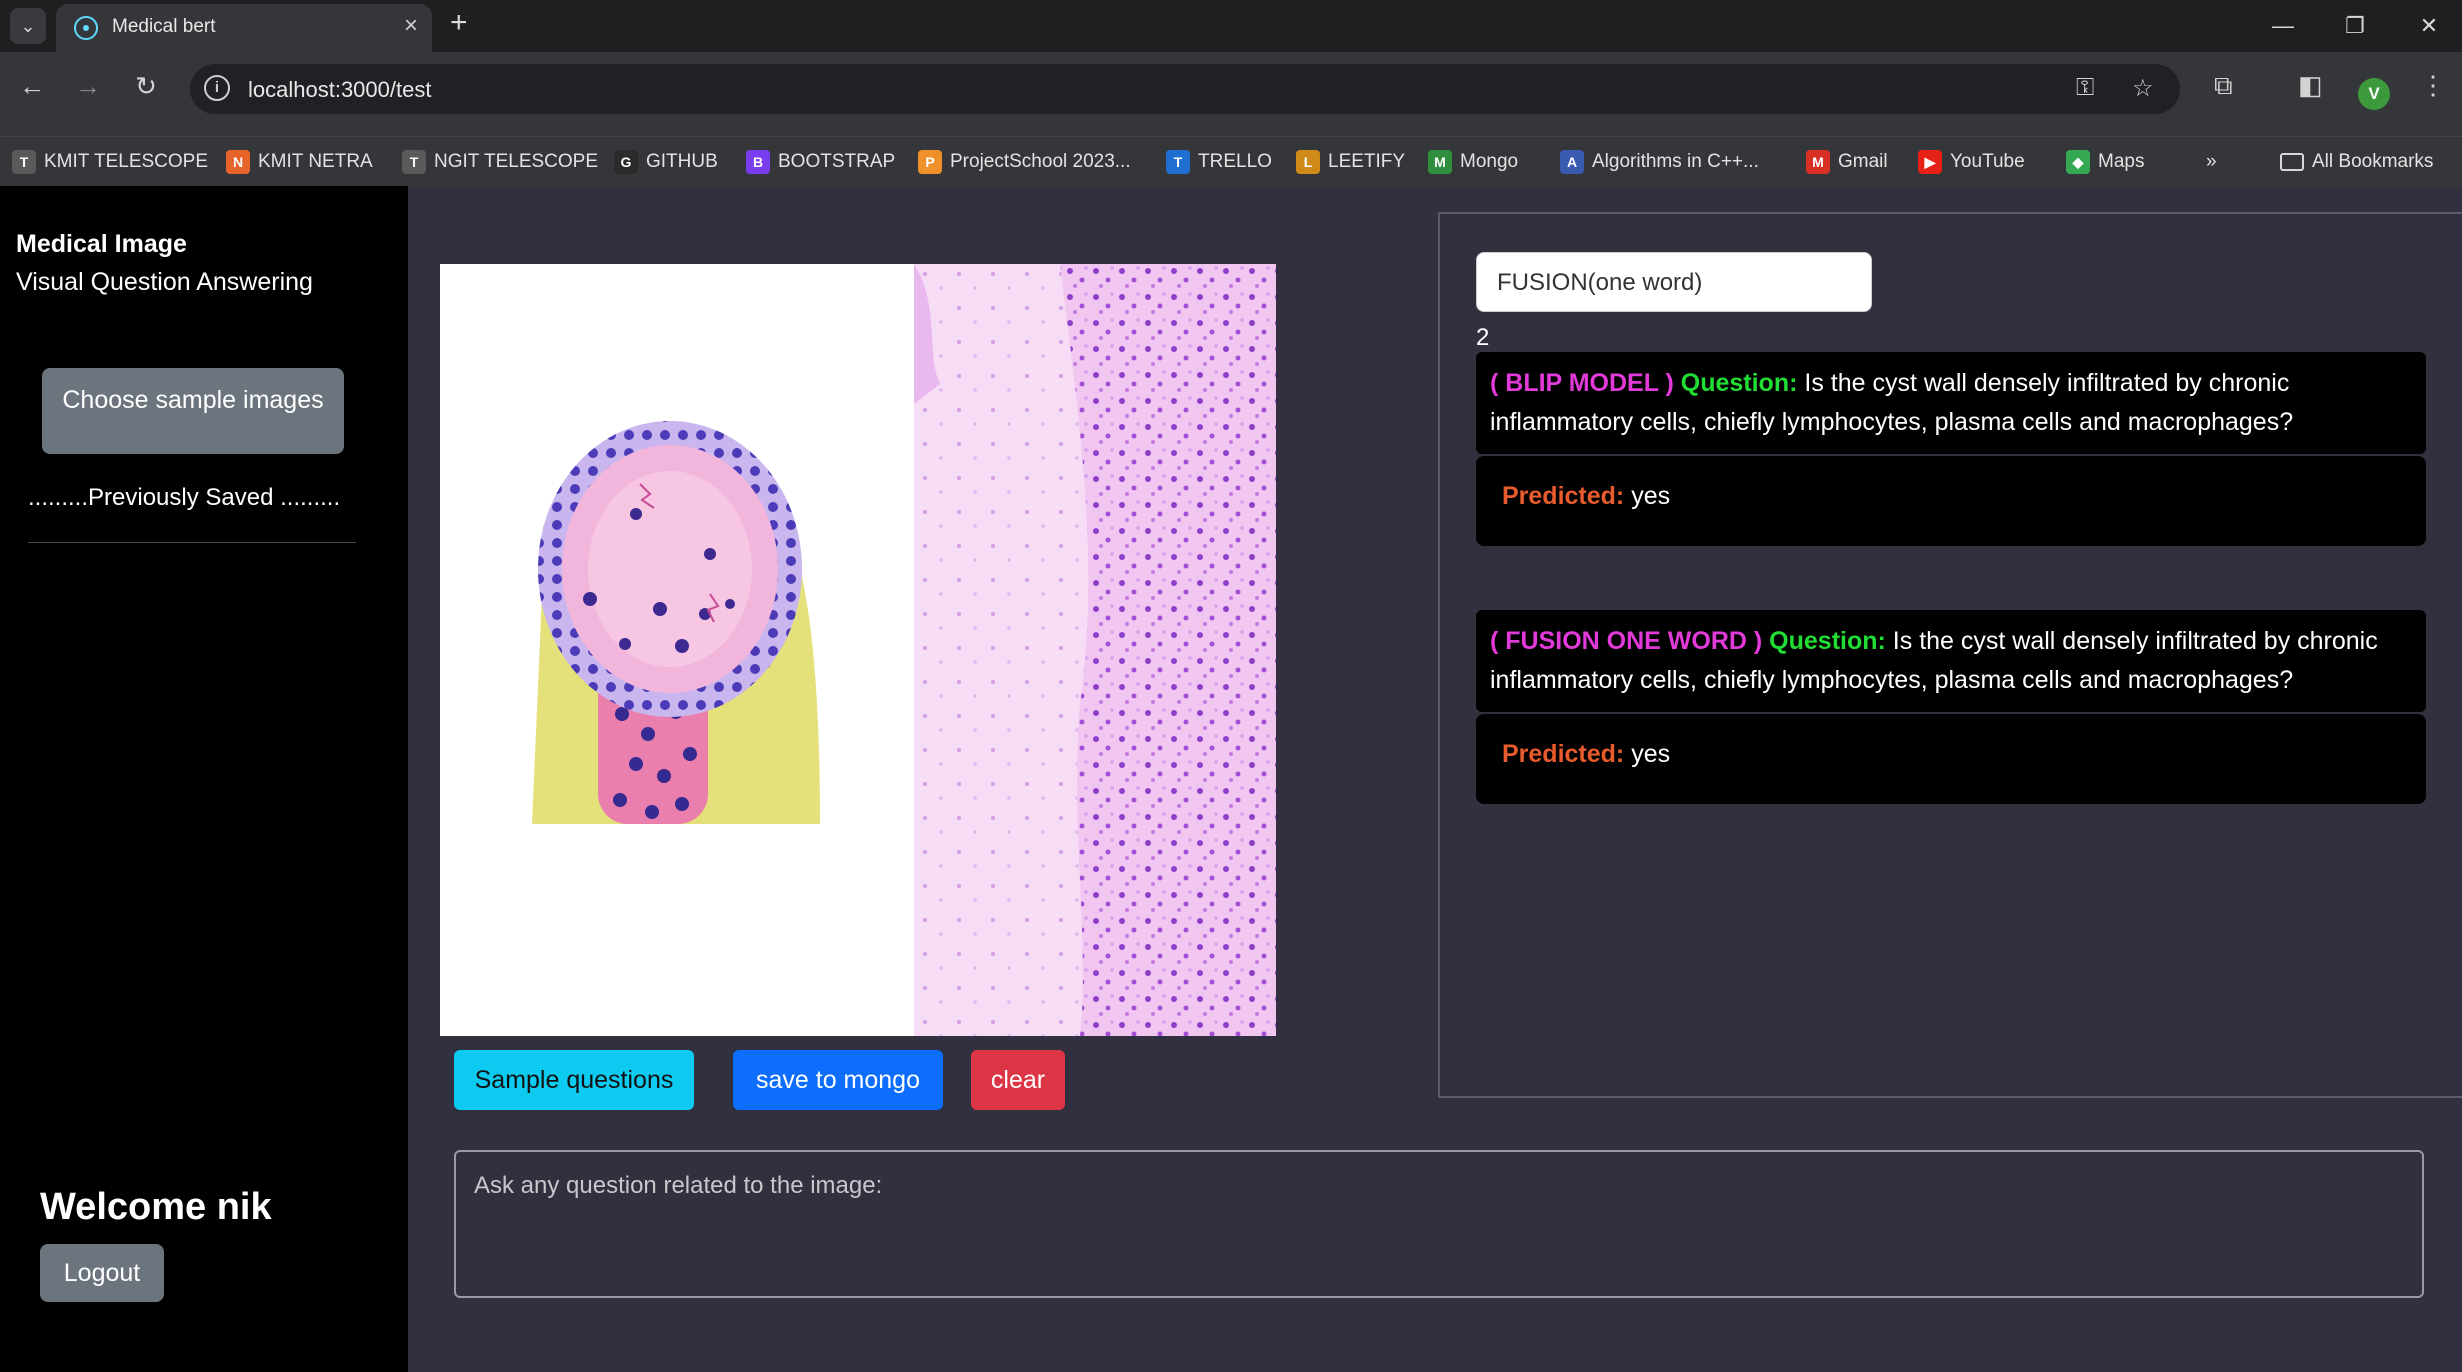 The height and width of the screenshot is (1372, 2462). Describe the element at coordinates (1178, 162) in the screenshot. I see `trello-icon: T` at that location.